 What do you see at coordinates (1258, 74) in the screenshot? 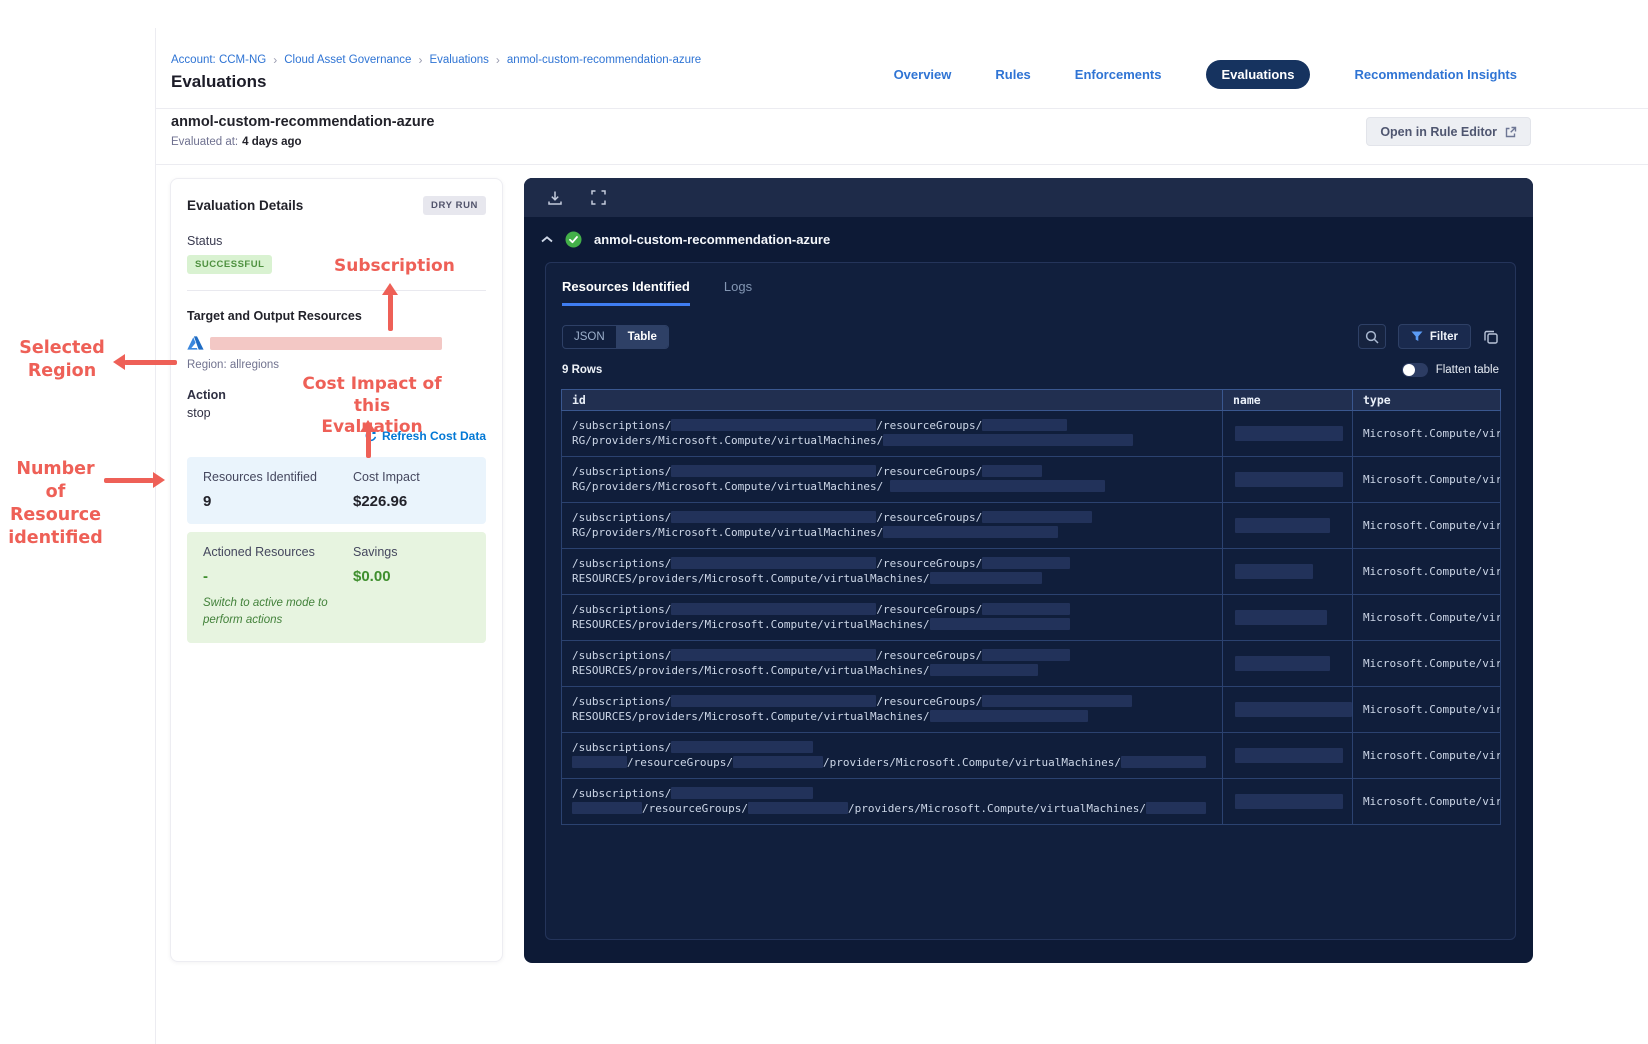
I see `tab-evaluations: Evaluations` at bounding box center [1258, 74].